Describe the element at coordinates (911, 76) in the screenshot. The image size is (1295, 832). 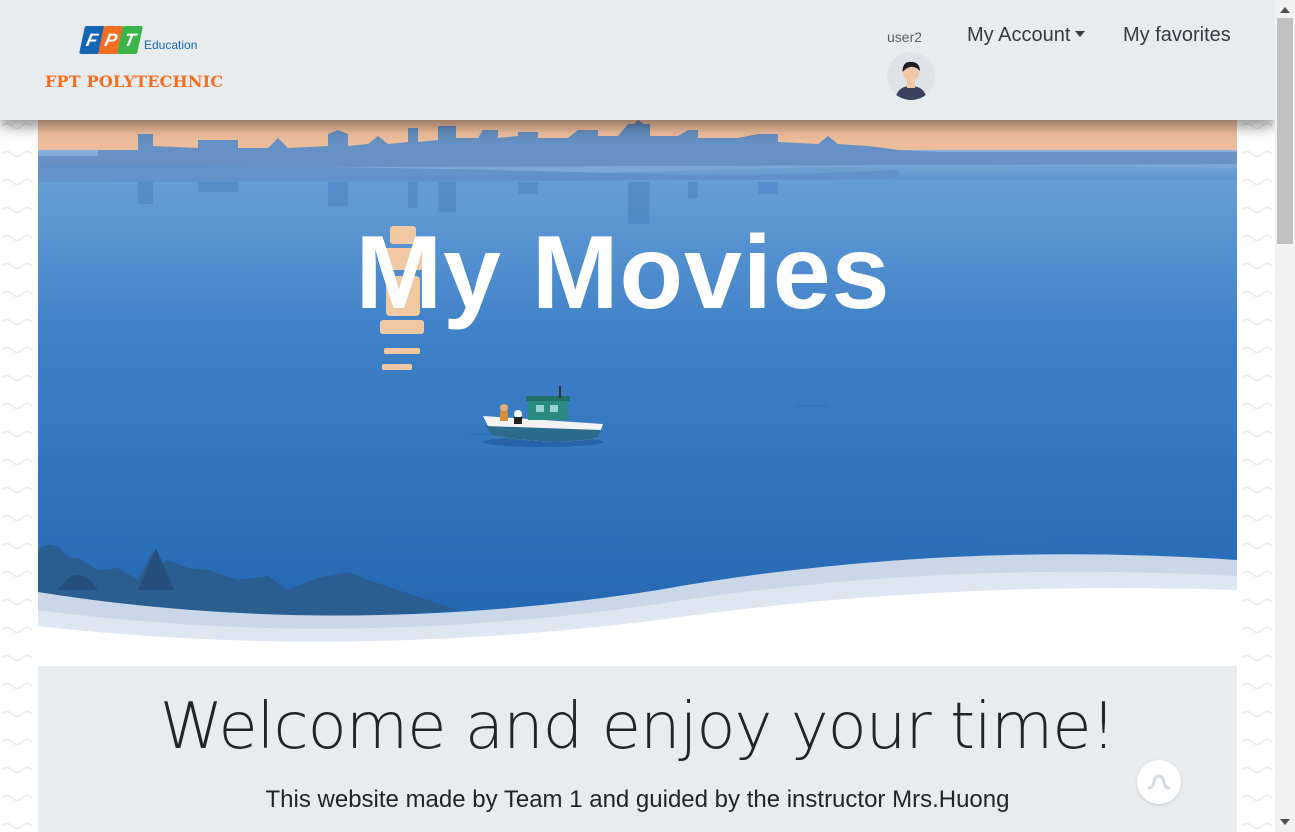
I see `user-avatar-icon` at that location.